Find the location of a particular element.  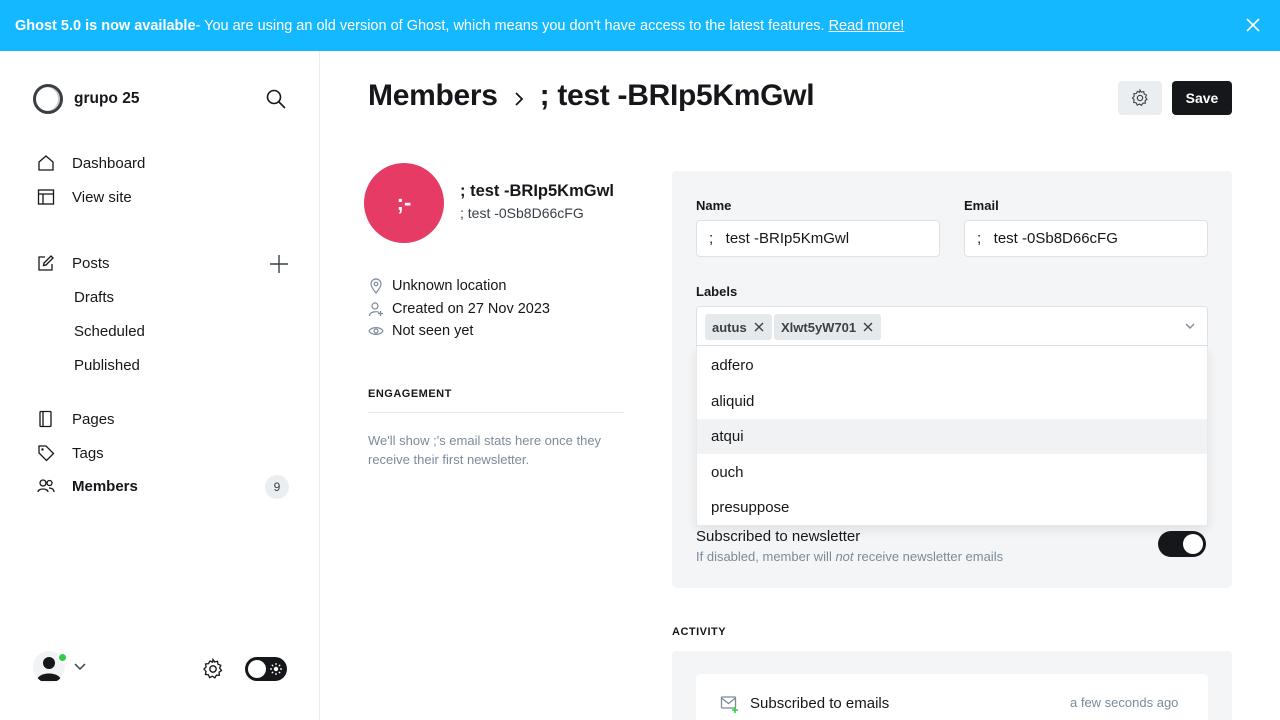

sidebar-item-view-site: View site is located at coordinates (84, 197).